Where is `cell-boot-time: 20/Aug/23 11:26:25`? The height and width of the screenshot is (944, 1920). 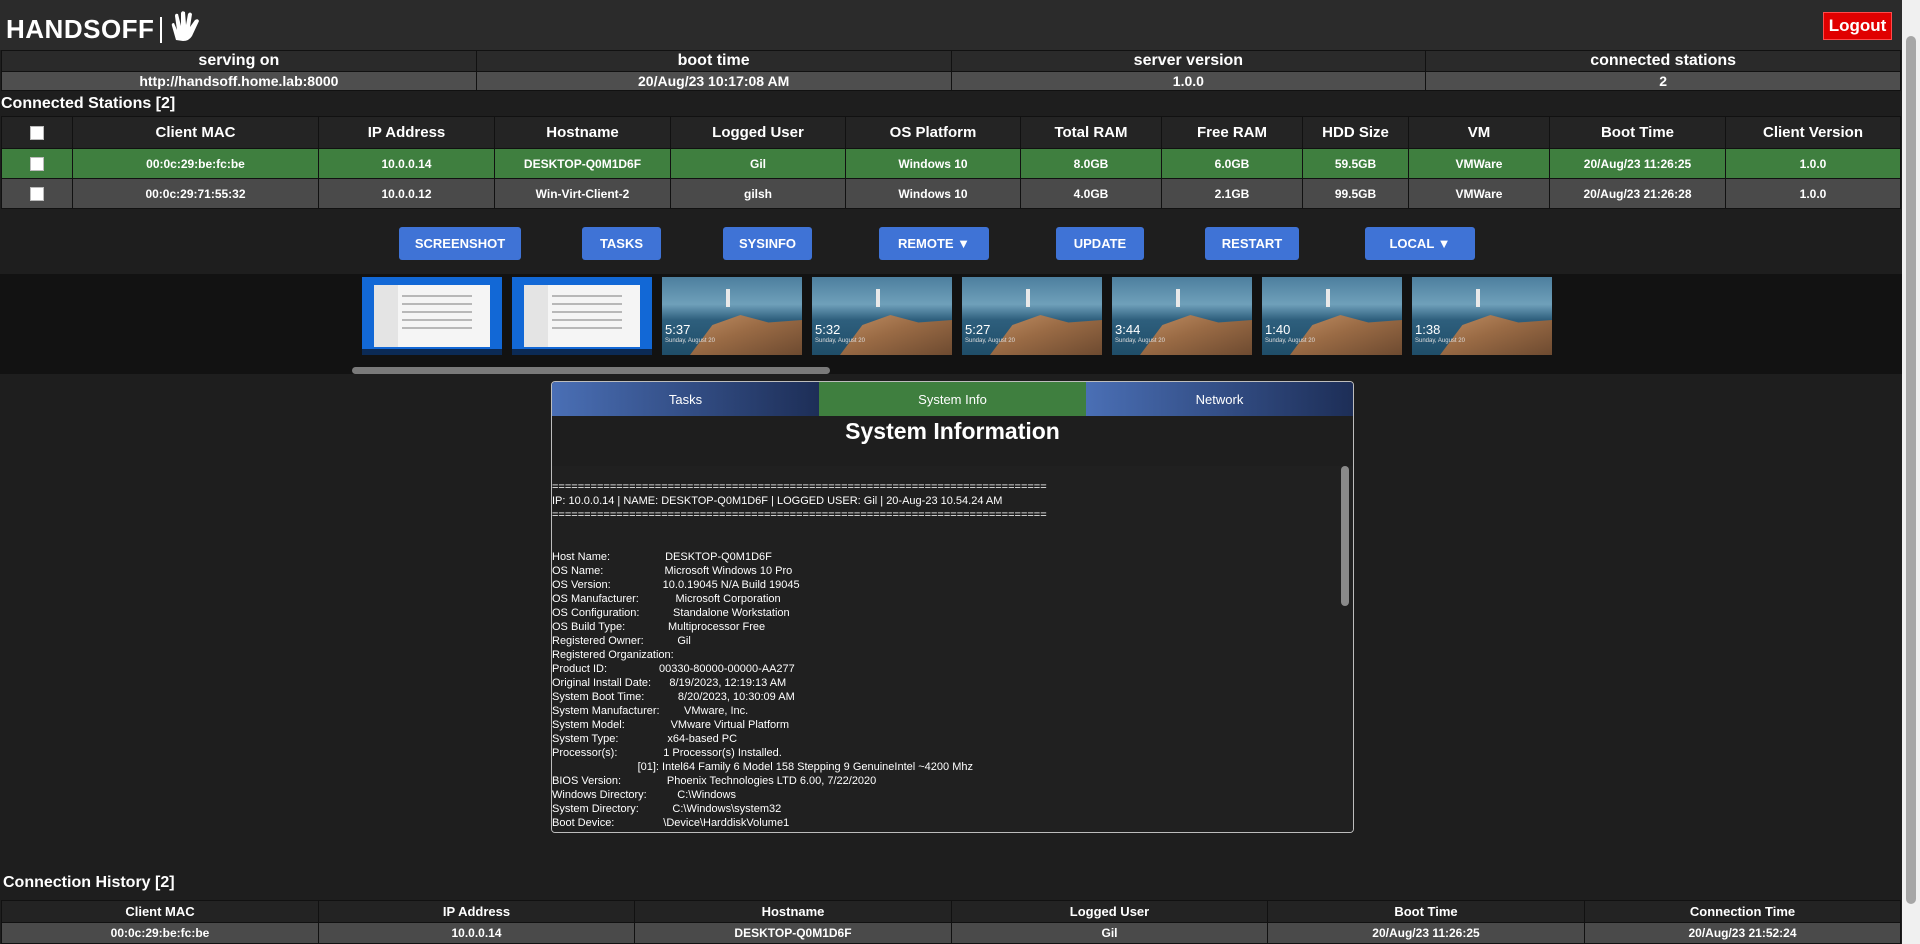
cell-boot-time: 20/Aug/23 11:26:25 is located at coordinates (1637, 163).